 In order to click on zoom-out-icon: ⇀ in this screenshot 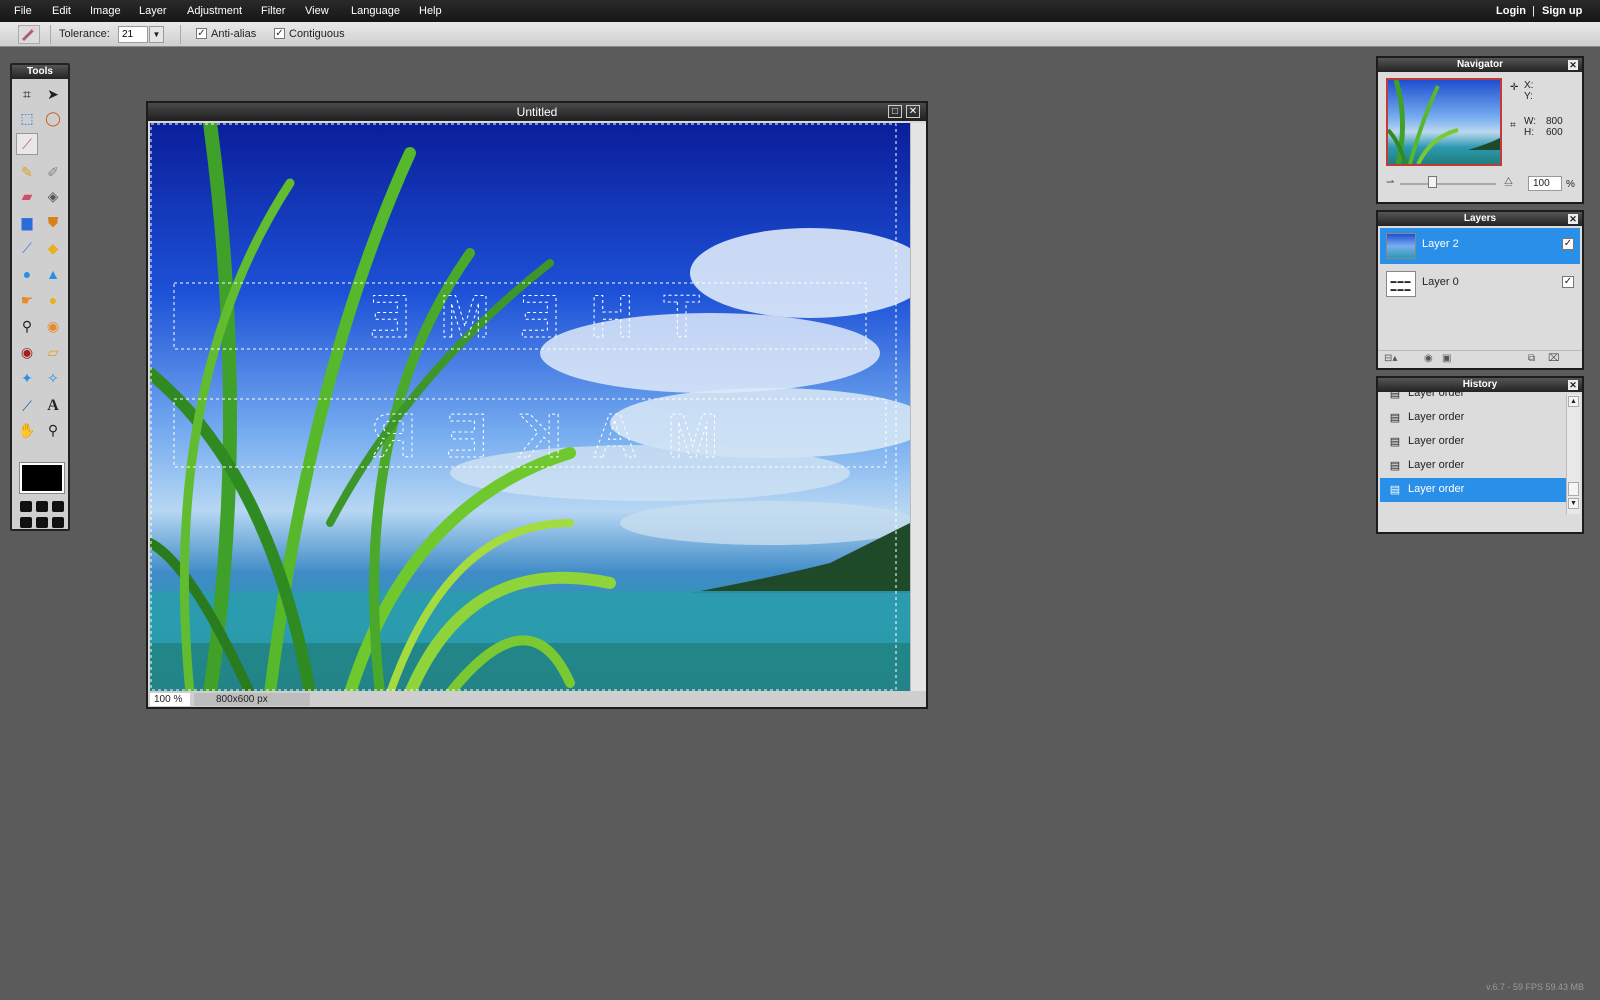, I will do `click(1390, 182)`.